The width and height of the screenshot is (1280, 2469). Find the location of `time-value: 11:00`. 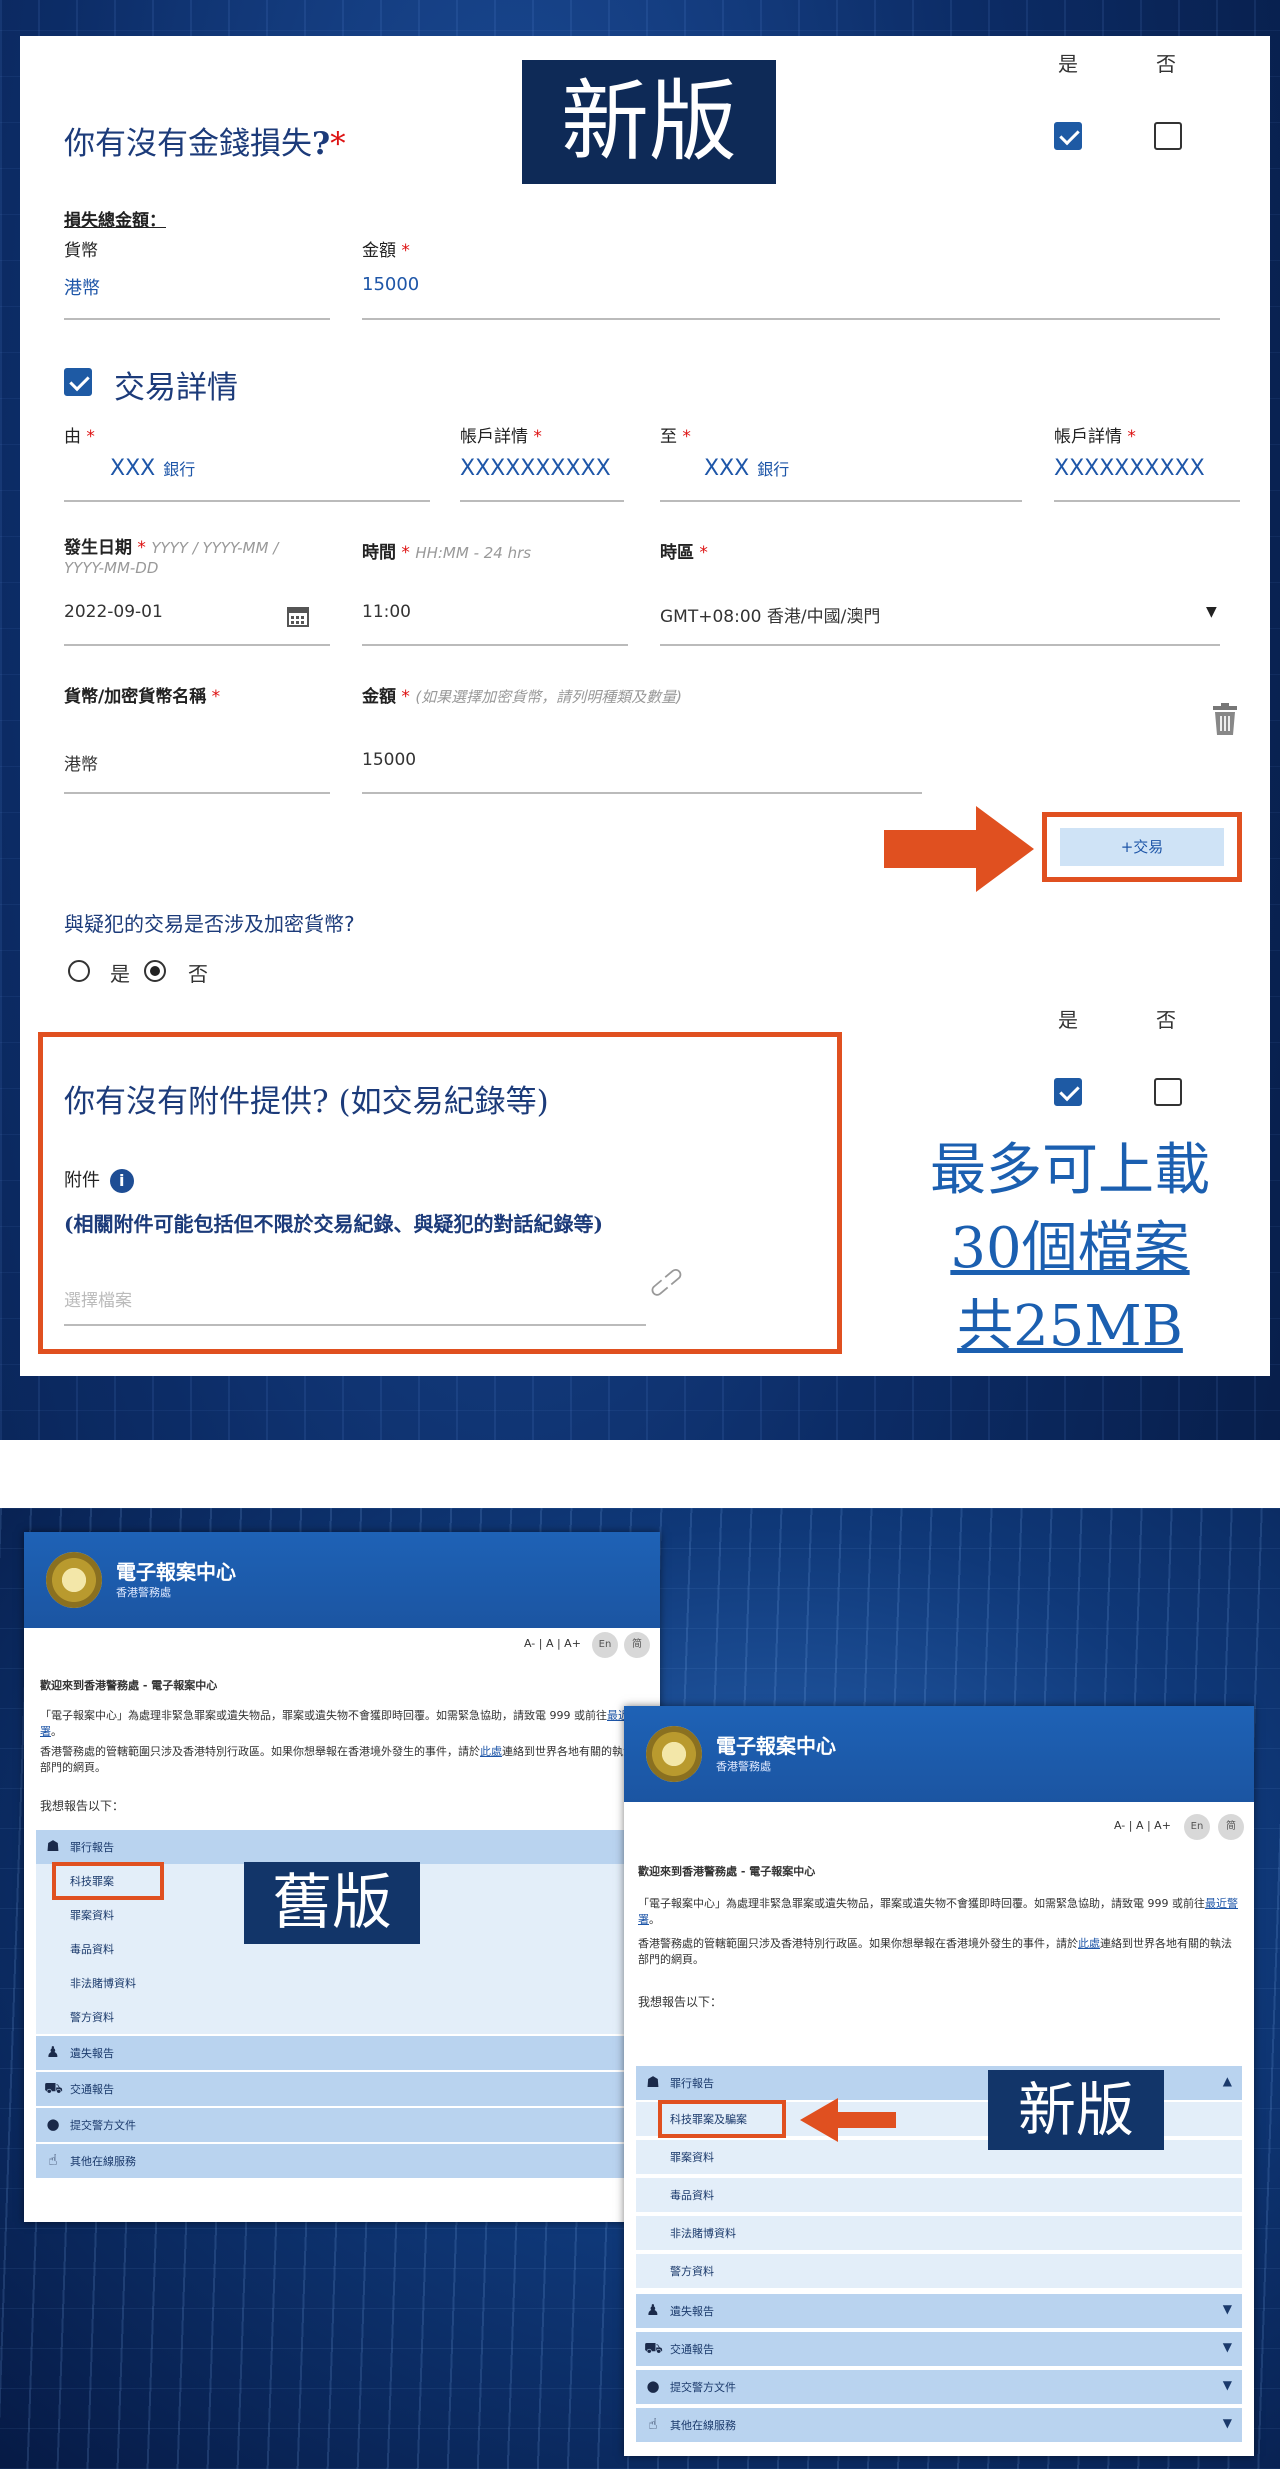

time-value: 11:00 is located at coordinates (386, 612).